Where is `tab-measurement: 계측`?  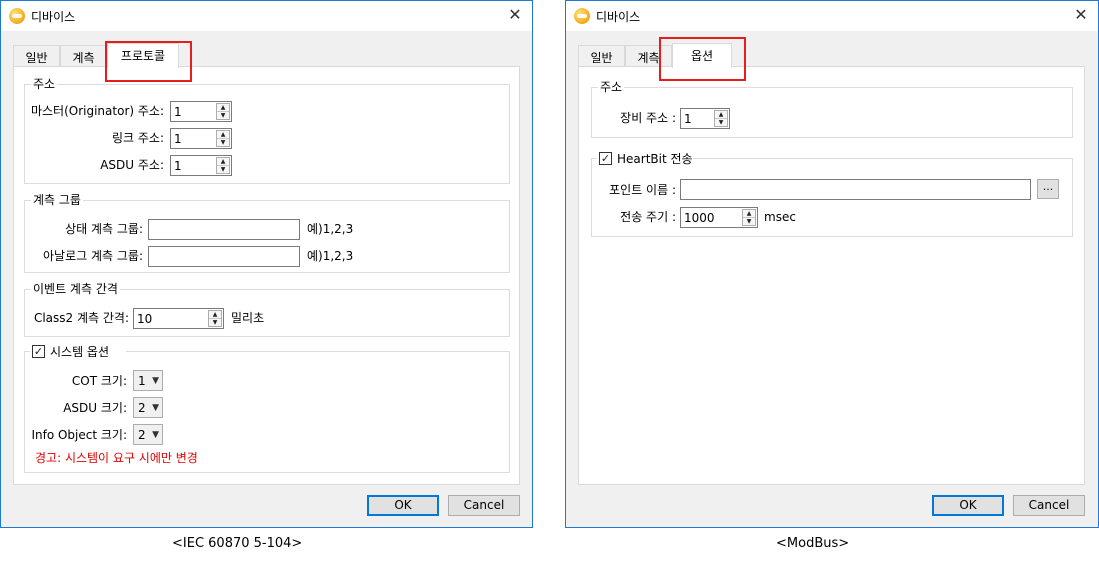
tab-measurement: 계측 is located at coordinates (83, 56).